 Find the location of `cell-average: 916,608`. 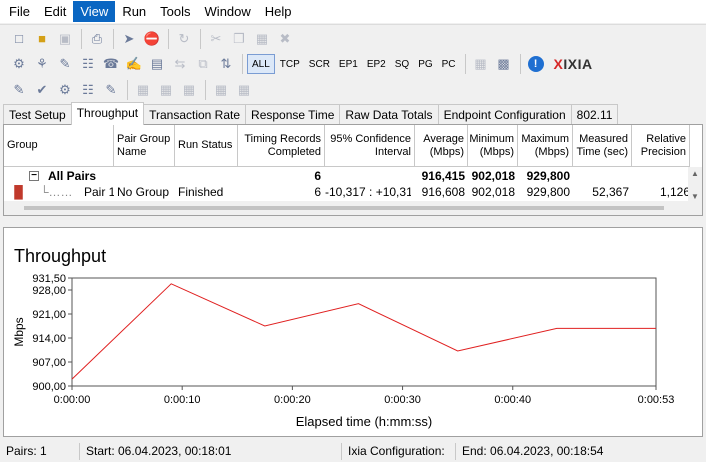

cell-average: 916,608 is located at coordinates (443, 192).